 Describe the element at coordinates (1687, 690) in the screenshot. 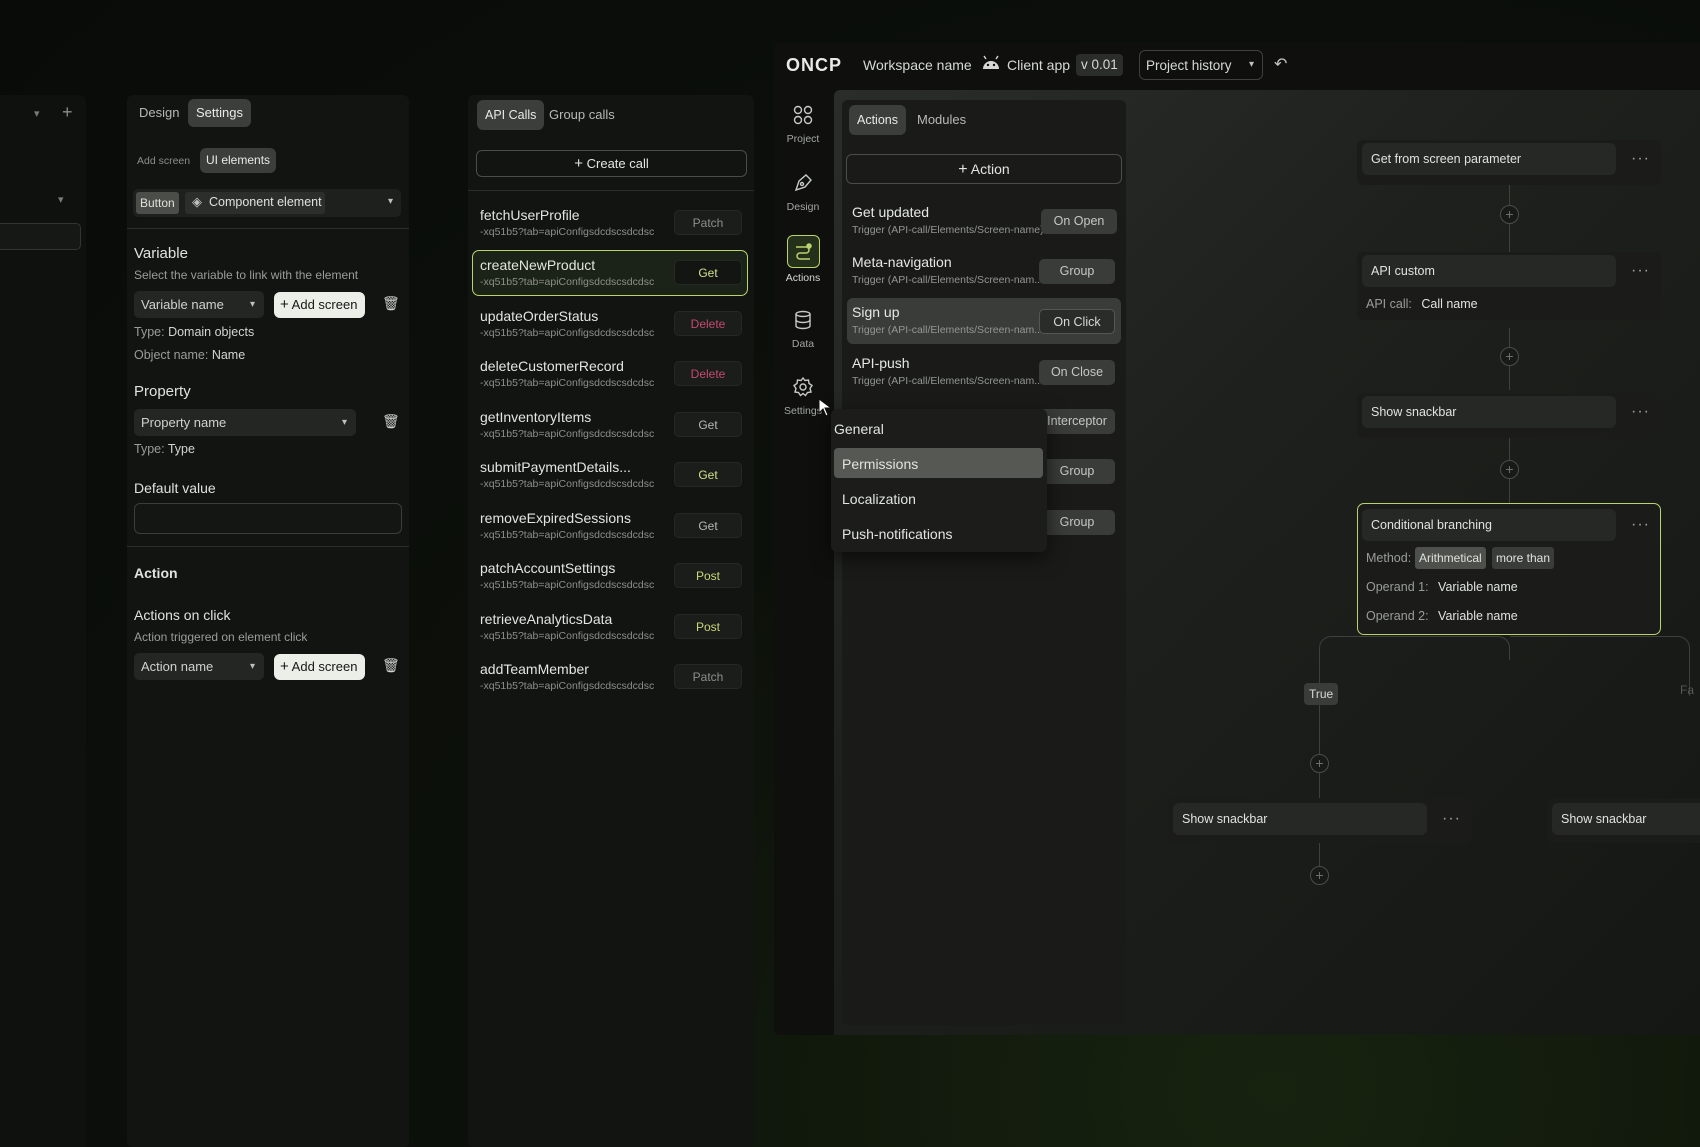

I see `branch-false-label: Fa` at that location.